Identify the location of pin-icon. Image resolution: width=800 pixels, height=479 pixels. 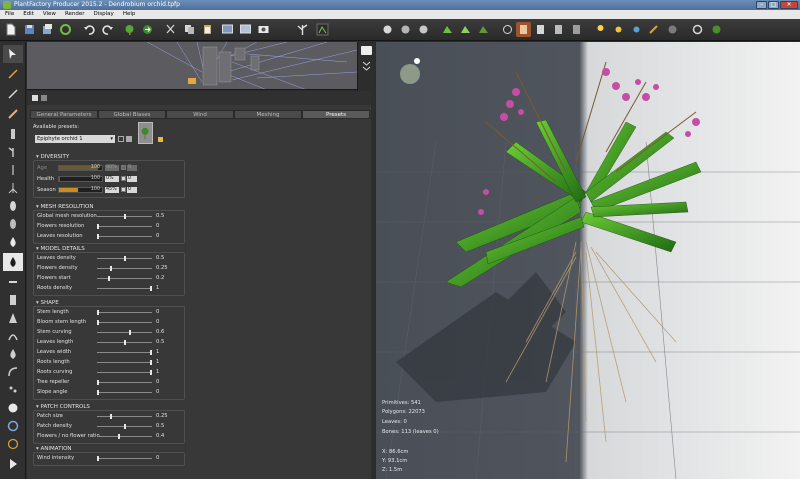
(366, 50).